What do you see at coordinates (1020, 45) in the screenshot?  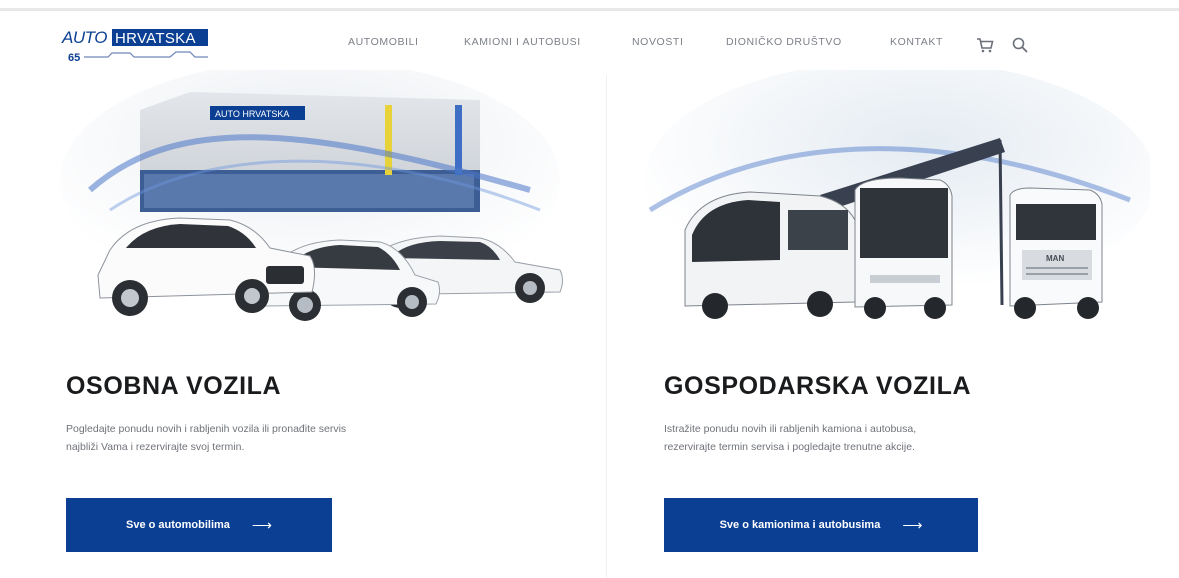 I see `search-icon` at bounding box center [1020, 45].